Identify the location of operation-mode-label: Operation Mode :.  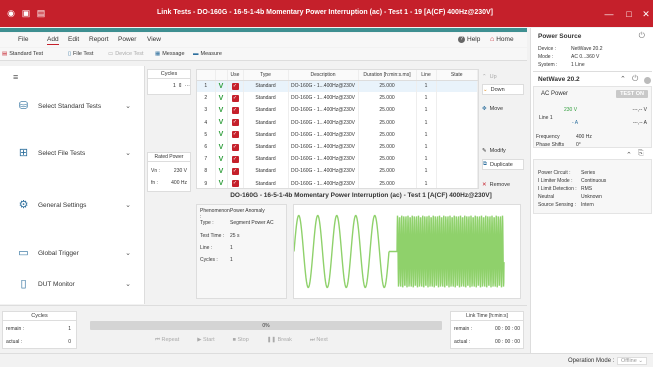
(591, 361).